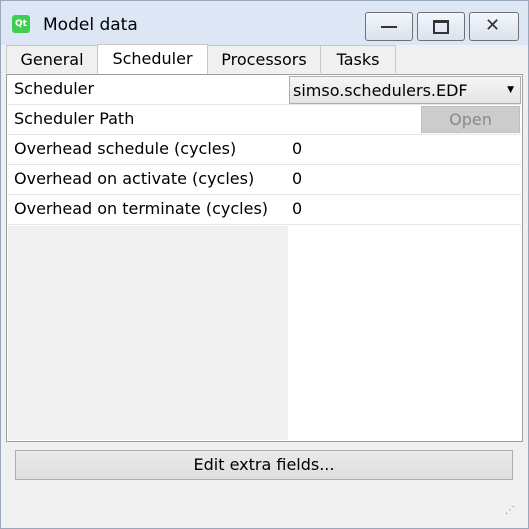  Describe the element at coordinates (152, 59) in the screenshot. I see `tab-scheduler: Scheduler` at that location.